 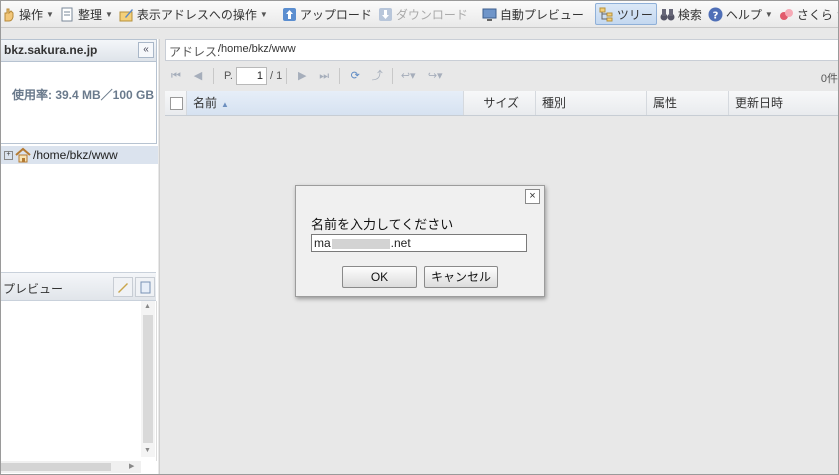 I want to click on preview-title: プレビュー, so click(x=33, y=289).